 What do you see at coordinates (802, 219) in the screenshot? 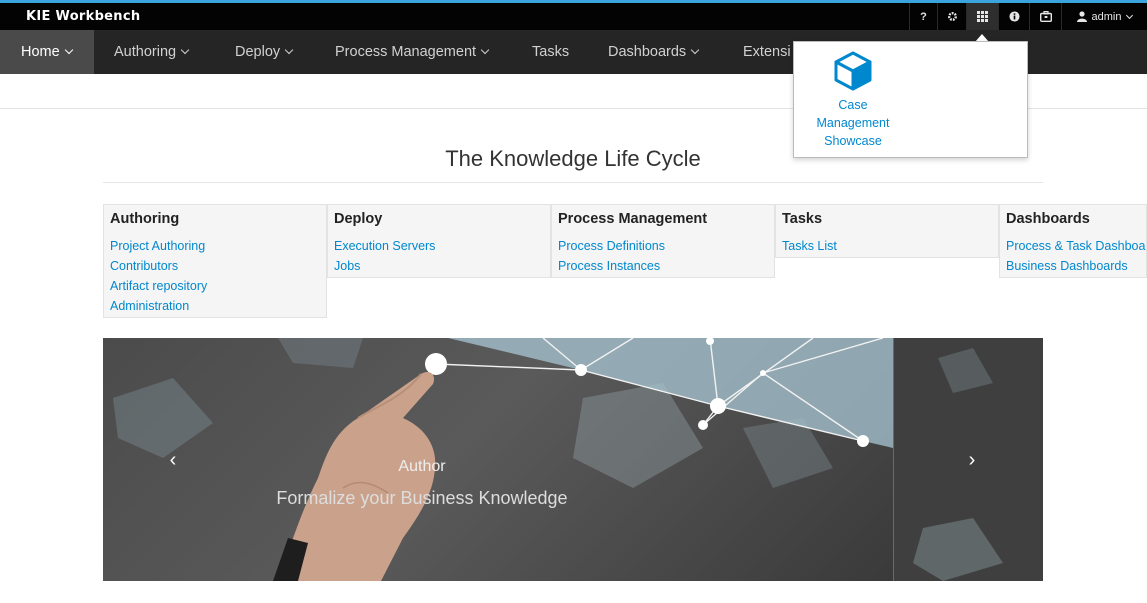
I see `column-heading: Tasks` at bounding box center [802, 219].